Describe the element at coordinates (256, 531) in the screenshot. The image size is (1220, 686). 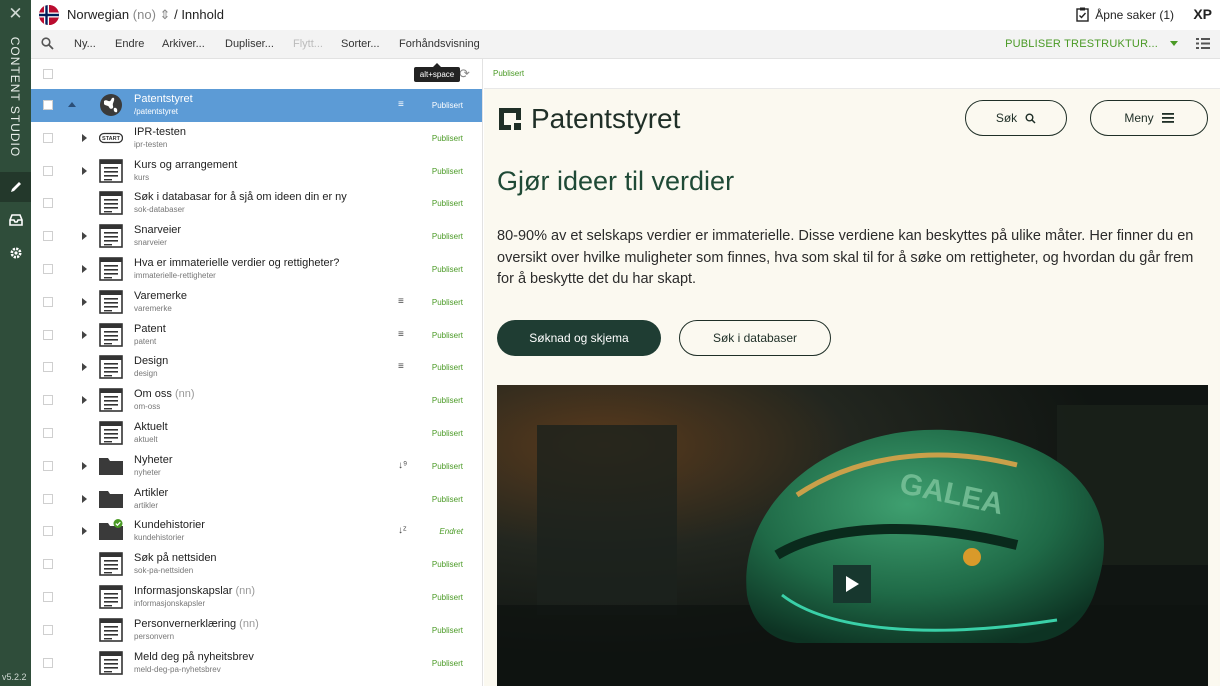
I see `tree-row: Kundehistorier kundehistorier ↓ᶻ Endret` at that location.